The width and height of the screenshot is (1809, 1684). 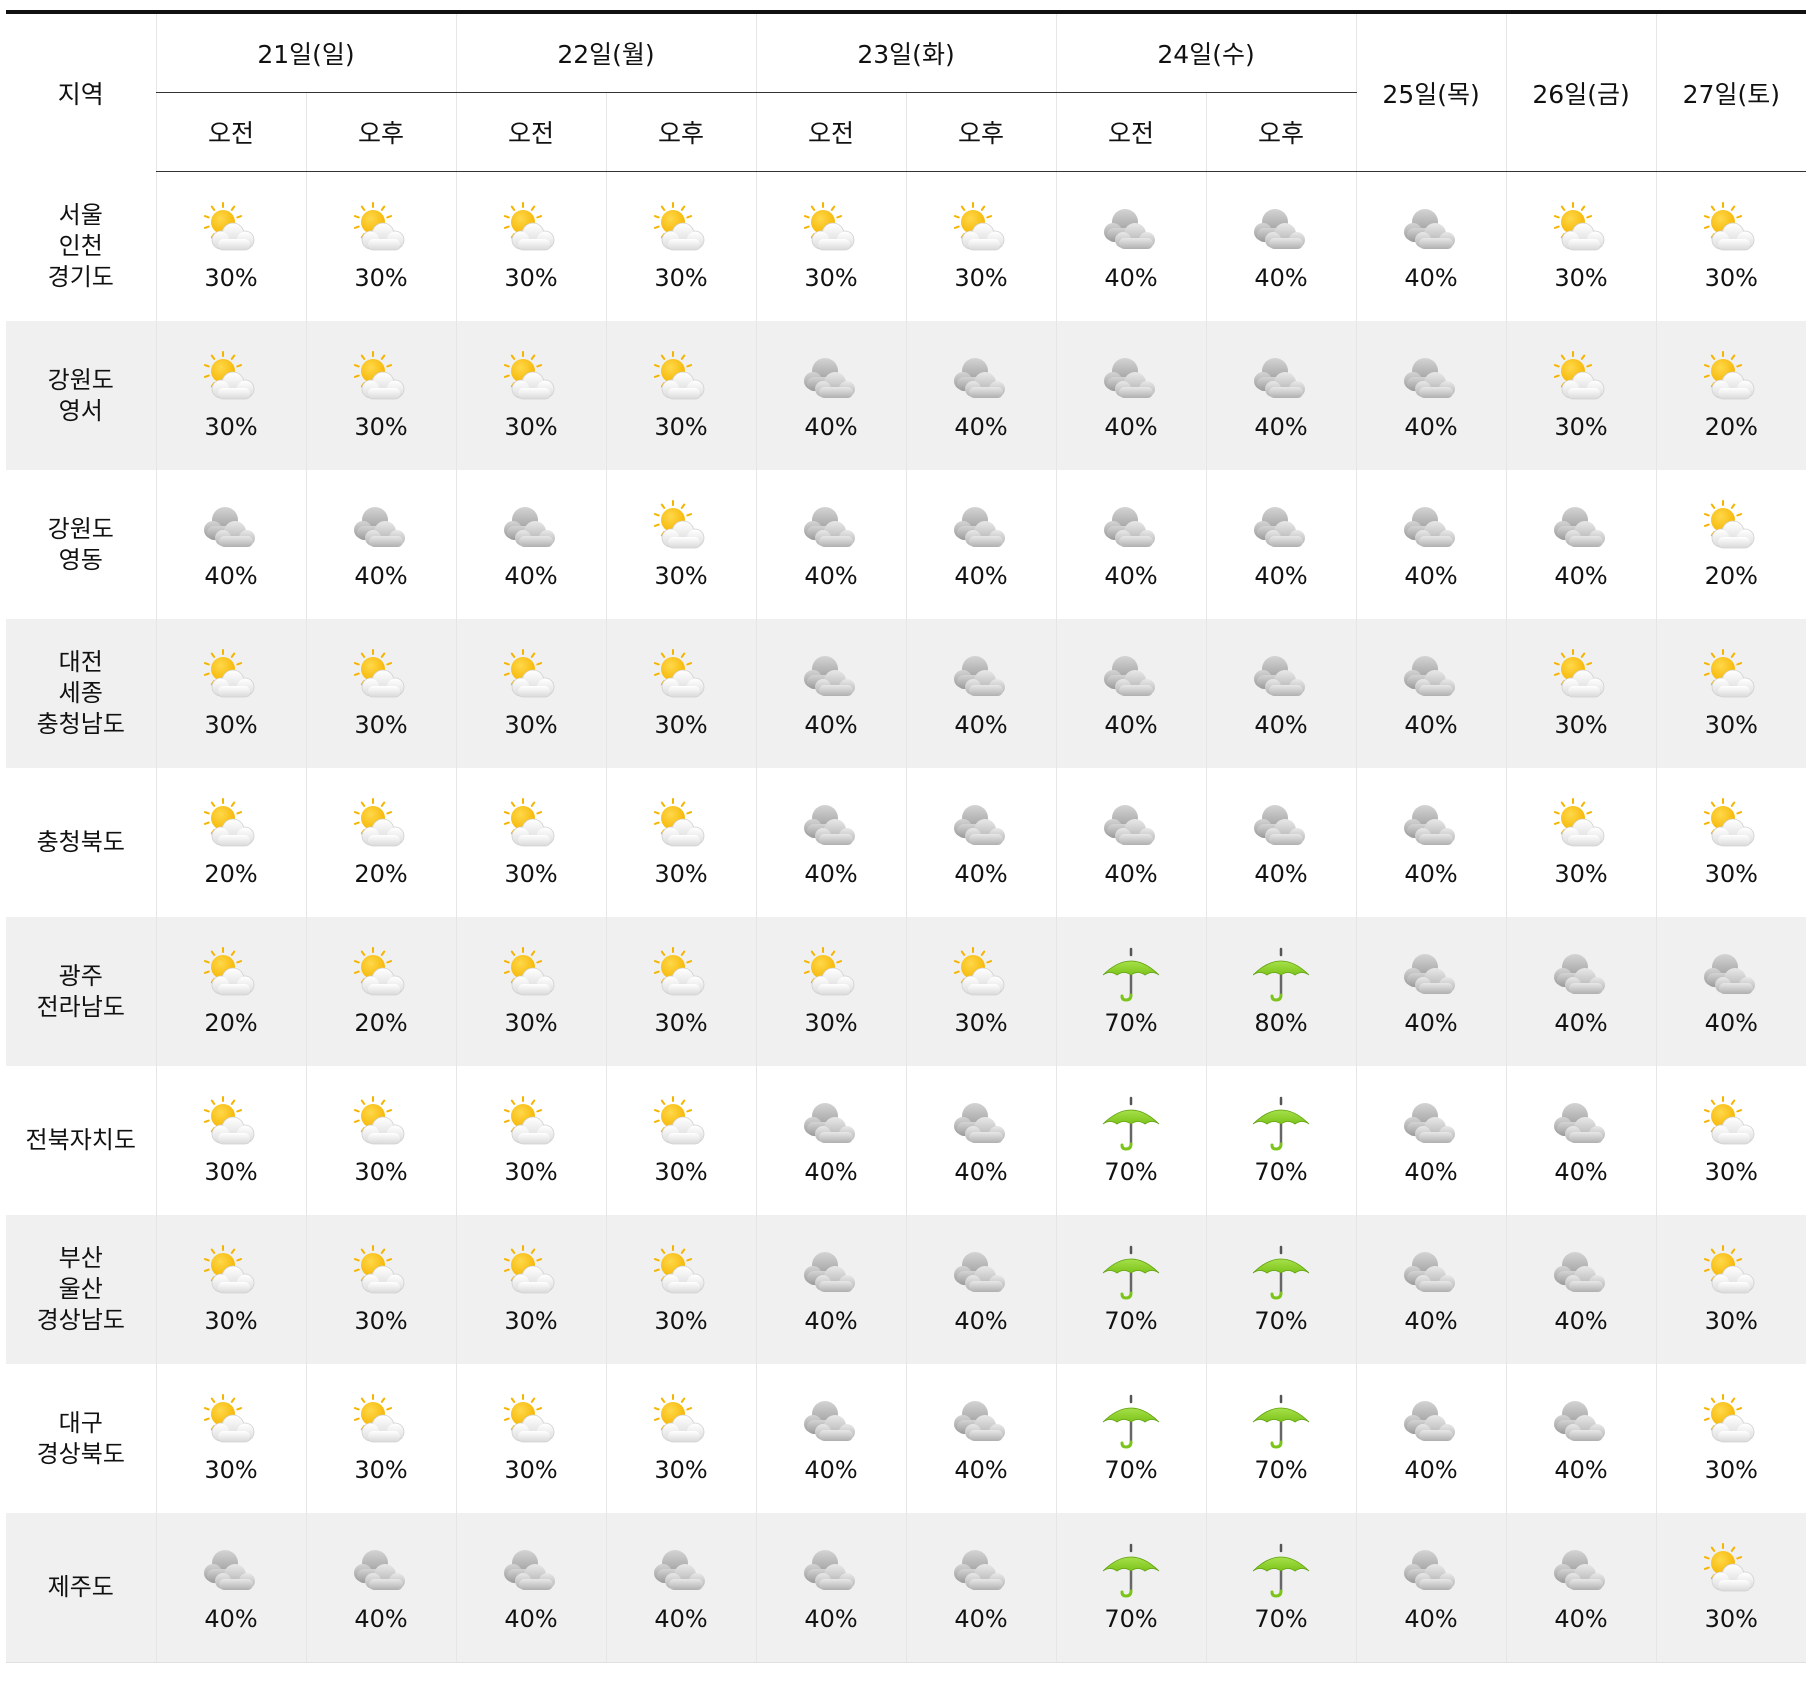 I want to click on precipitation-probability: 20%, so click(x=381, y=873).